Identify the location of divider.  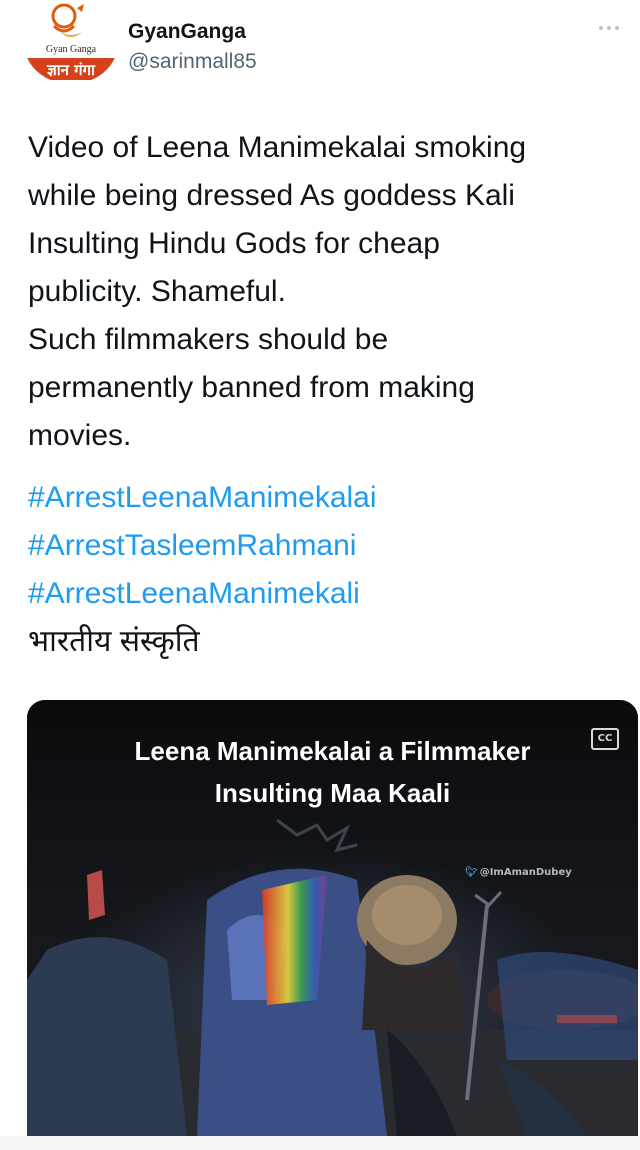
(320, 1143).